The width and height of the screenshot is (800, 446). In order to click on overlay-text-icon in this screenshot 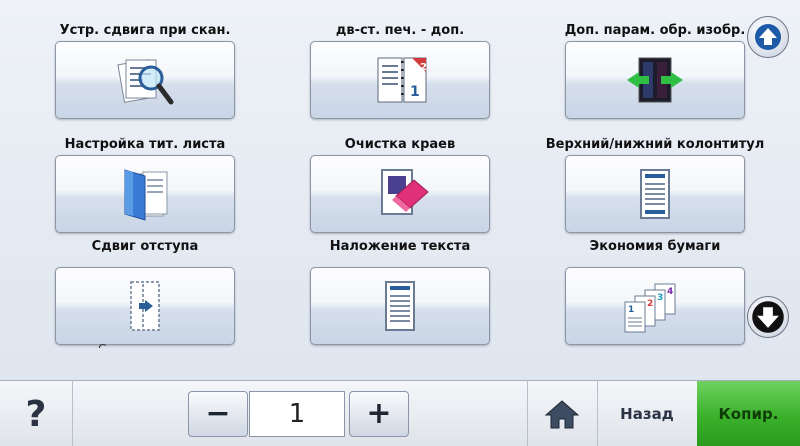, I will do `click(400, 306)`.